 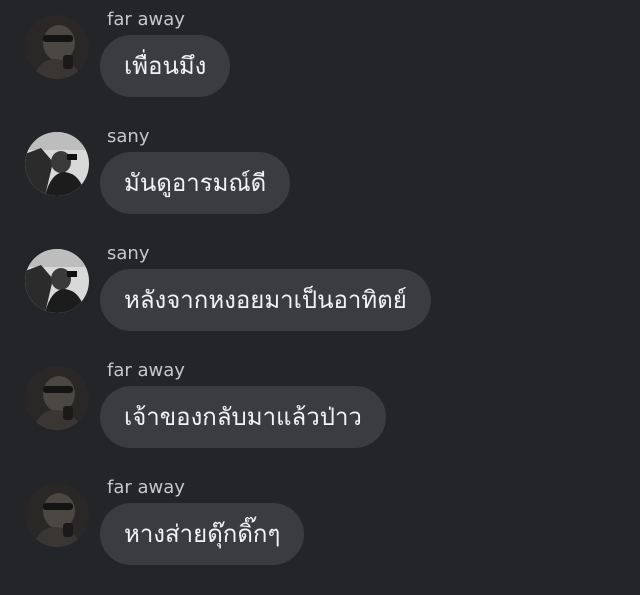 What do you see at coordinates (165, 66) in the screenshot?
I see `message-bubble: เพื่อนมึง` at bounding box center [165, 66].